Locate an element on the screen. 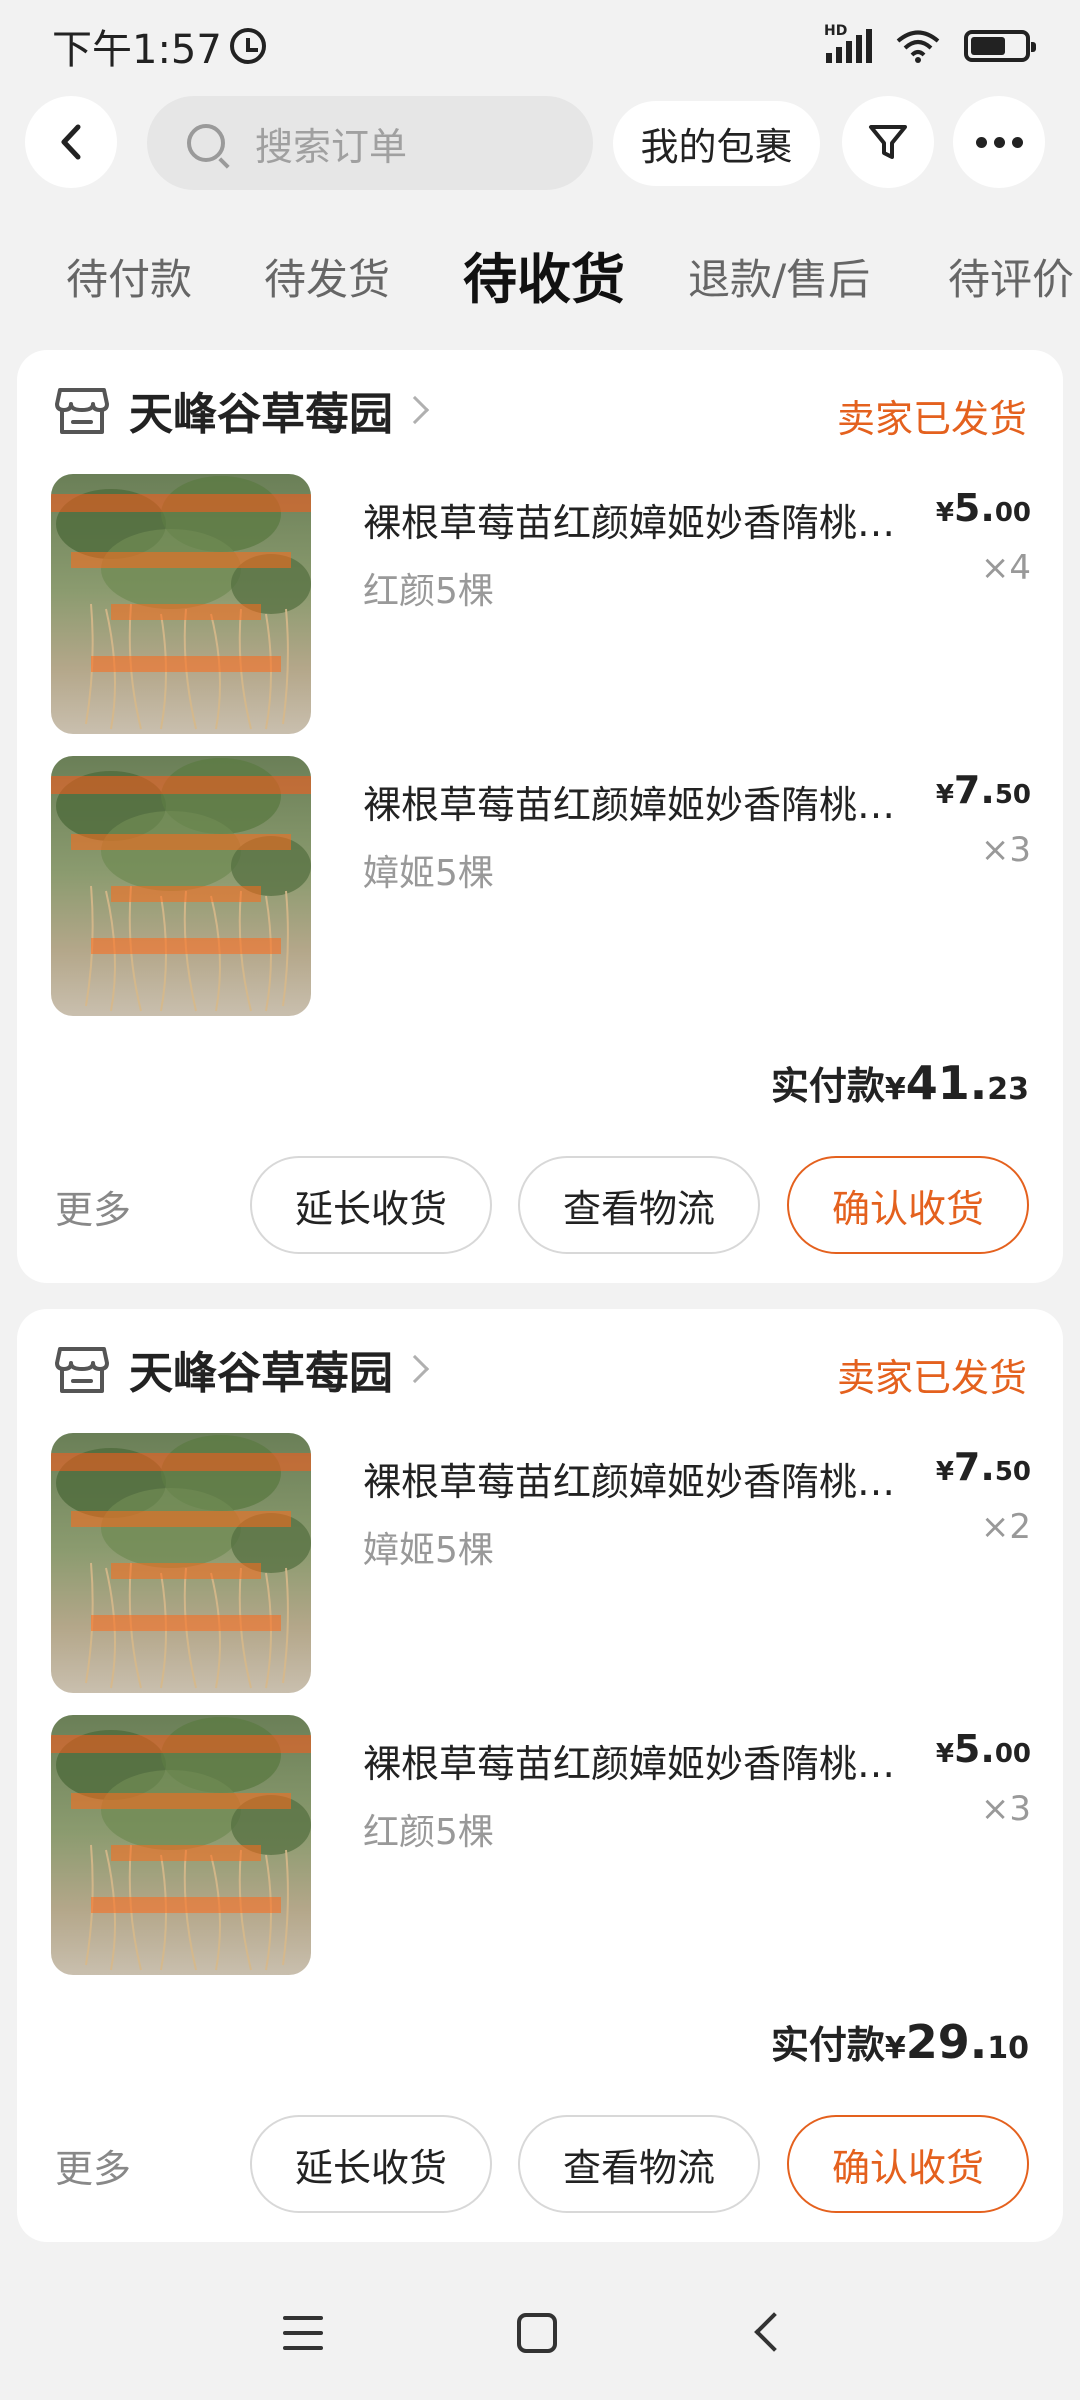 This screenshot has height=2400, width=1080. search-icon is located at coordinates (206, 143).